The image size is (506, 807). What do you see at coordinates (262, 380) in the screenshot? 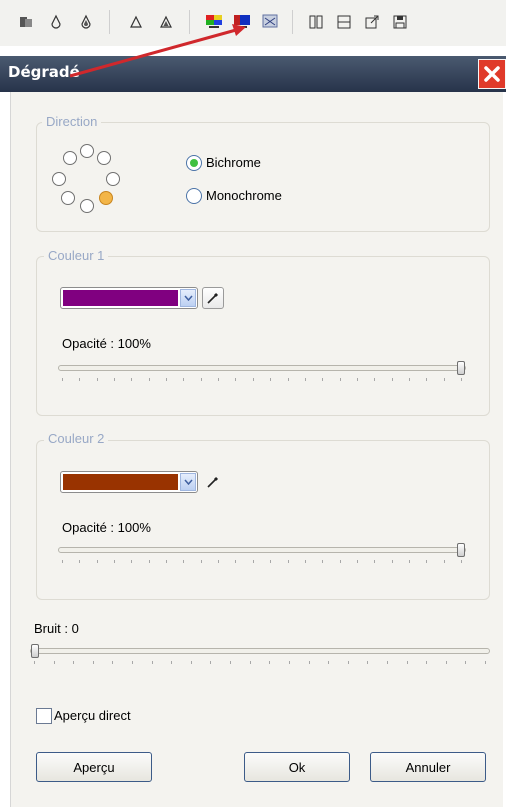
I see `couleur1-opacity-ticks` at bounding box center [262, 380].